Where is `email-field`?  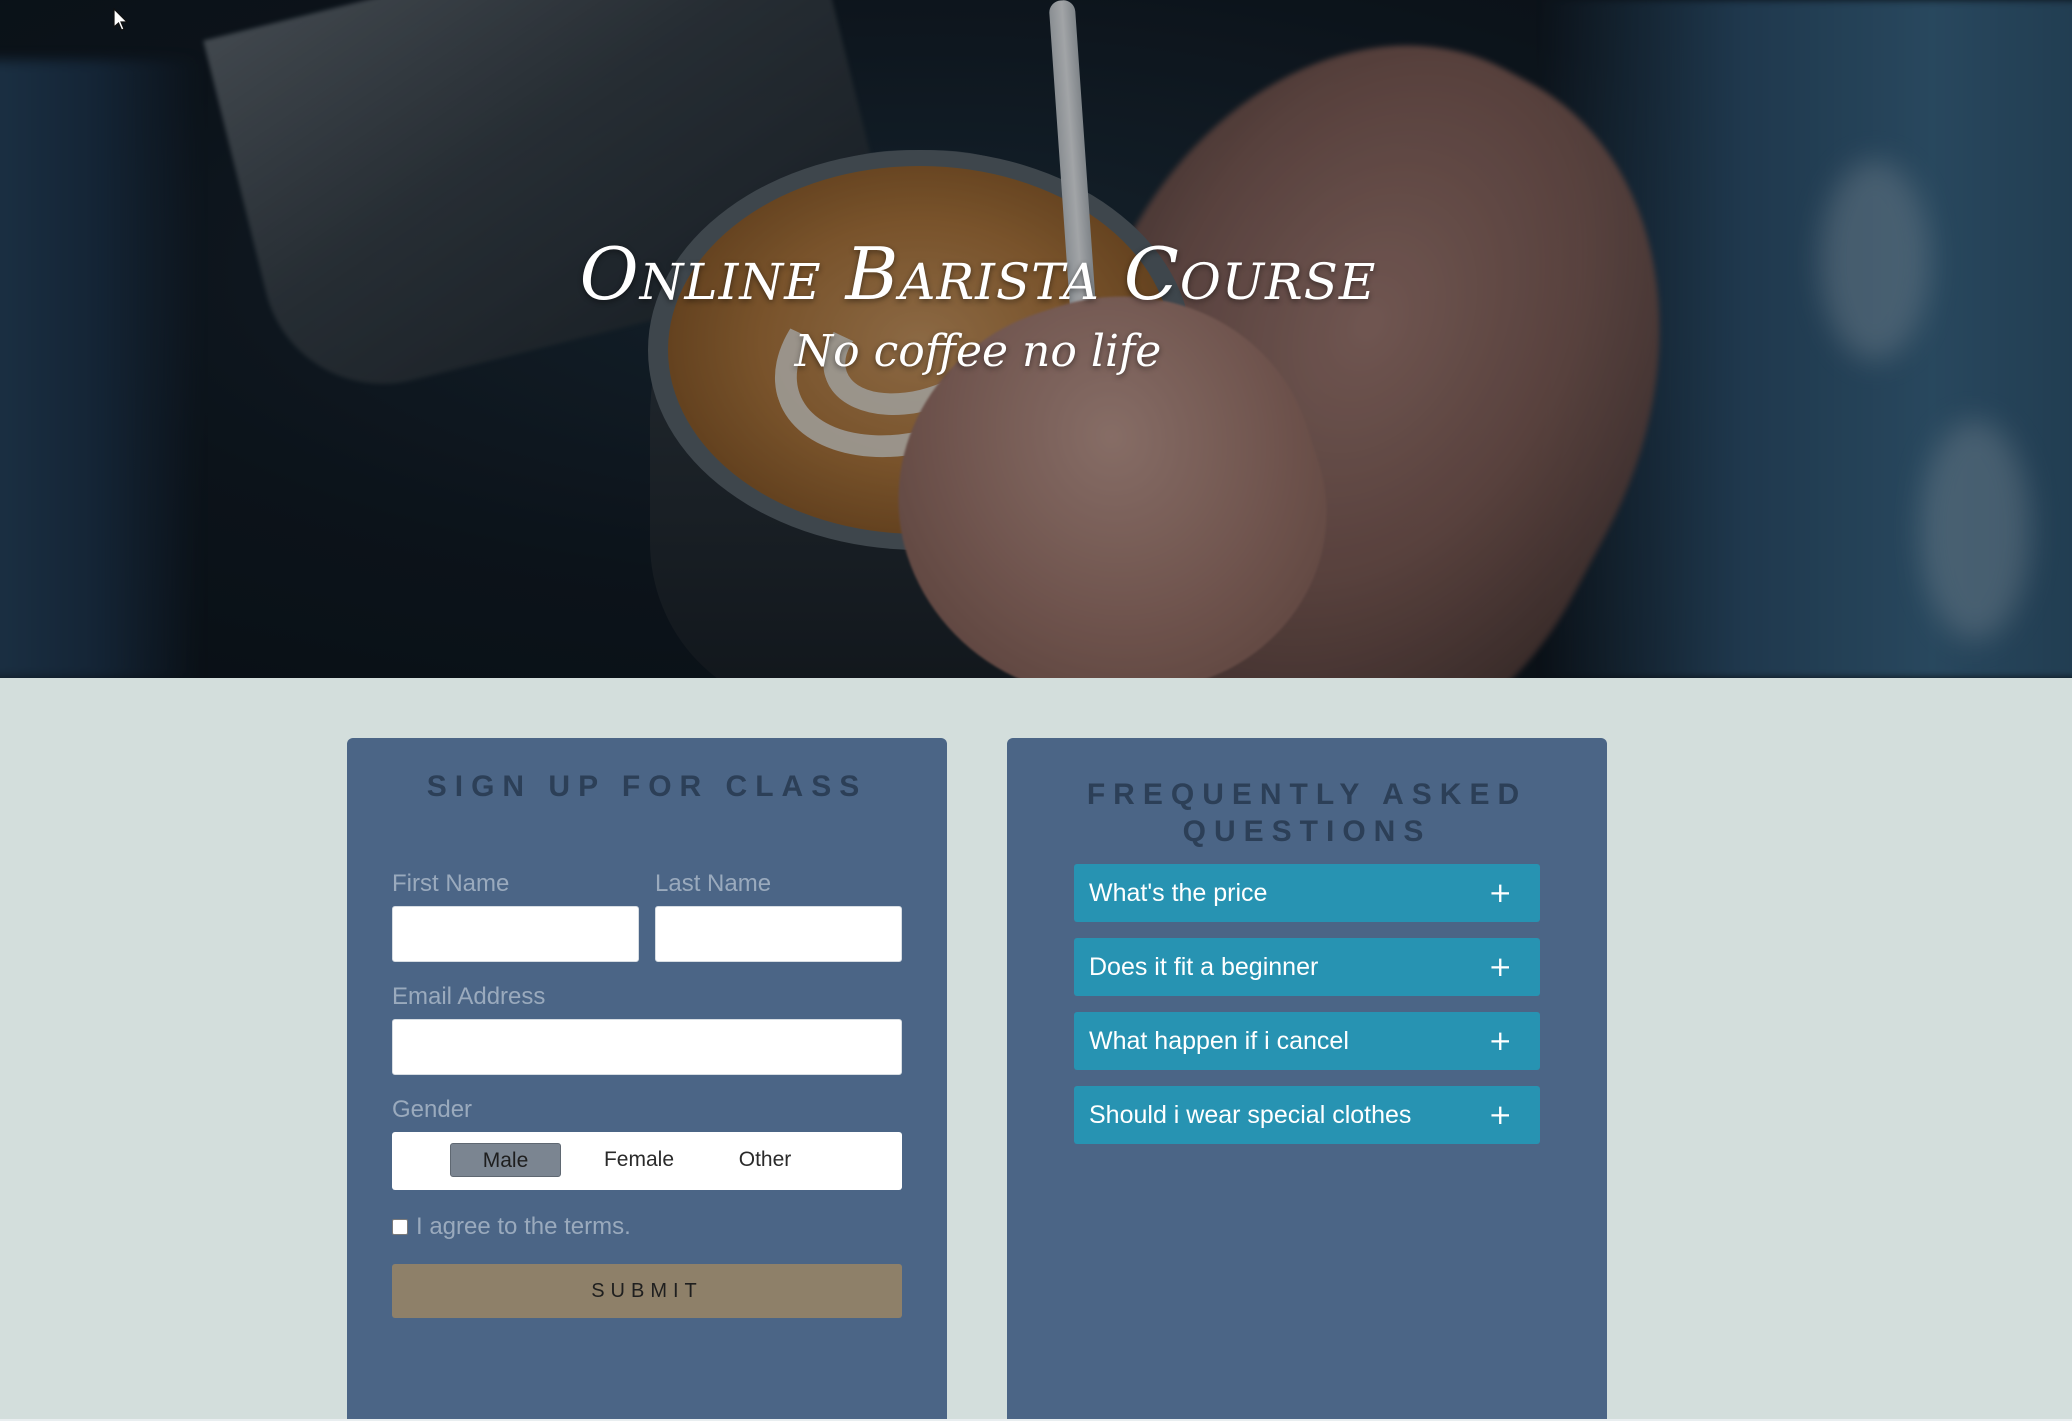
email-field is located at coordinates (647, 1047).